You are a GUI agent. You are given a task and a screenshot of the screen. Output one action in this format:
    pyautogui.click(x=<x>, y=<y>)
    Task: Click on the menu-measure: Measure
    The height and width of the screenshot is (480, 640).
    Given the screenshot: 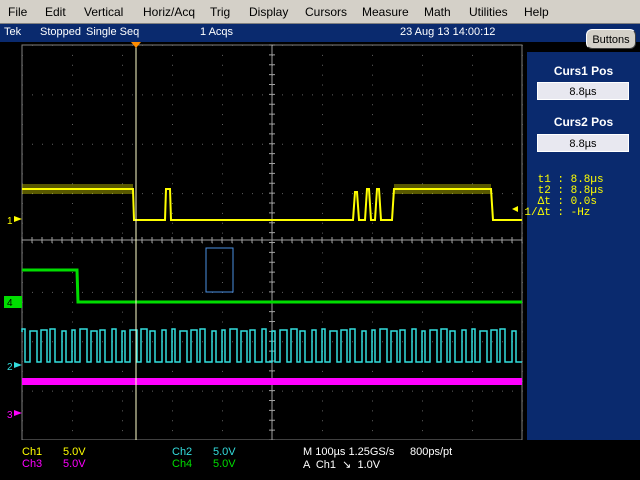 What is the action you would take?
    pyautogui.click(x=385, y=12)
    